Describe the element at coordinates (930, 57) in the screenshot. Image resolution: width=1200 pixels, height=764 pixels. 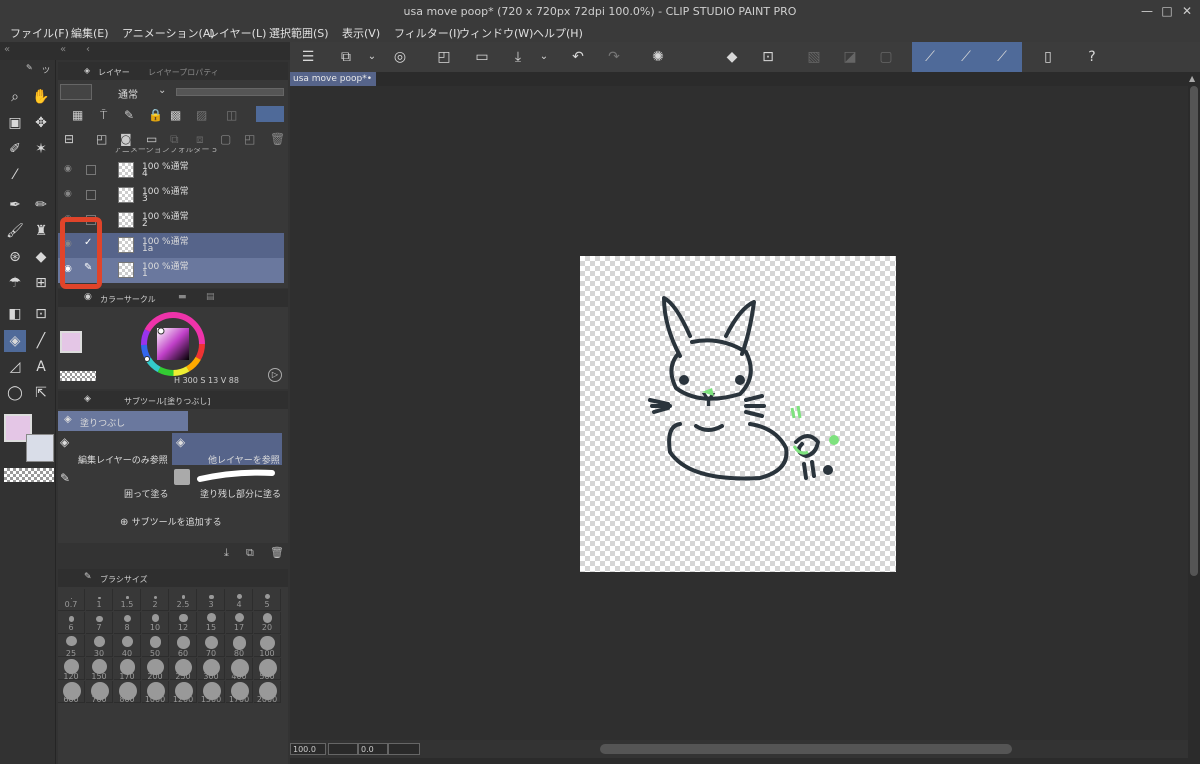
I see `stabilize-1-icon: ⟋` at that location.